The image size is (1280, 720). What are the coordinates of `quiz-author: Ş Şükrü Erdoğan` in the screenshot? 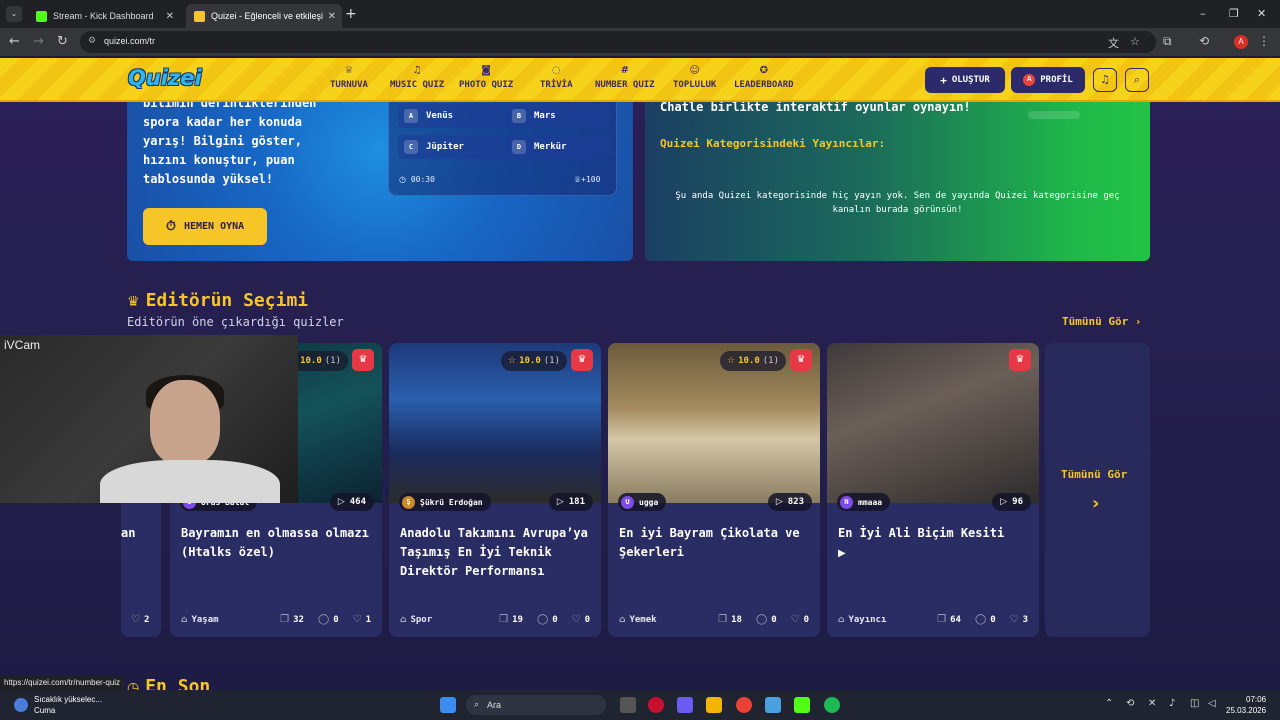 It's located at (445, 502).